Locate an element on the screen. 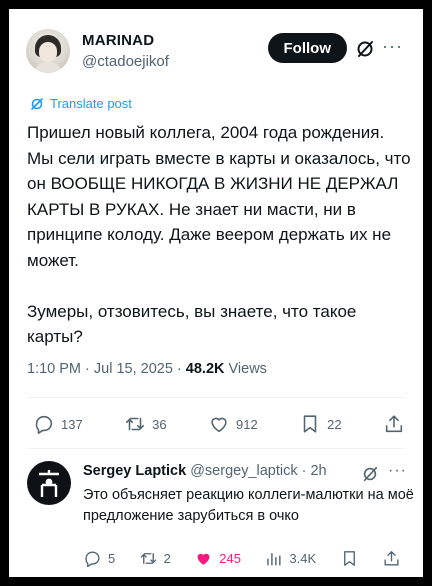 Image resolution: width=432 pixels, height=586 pixels. post-timestamp: 1:10 PM · Jul 15, 2025 · is located at coordinates (106, 369).